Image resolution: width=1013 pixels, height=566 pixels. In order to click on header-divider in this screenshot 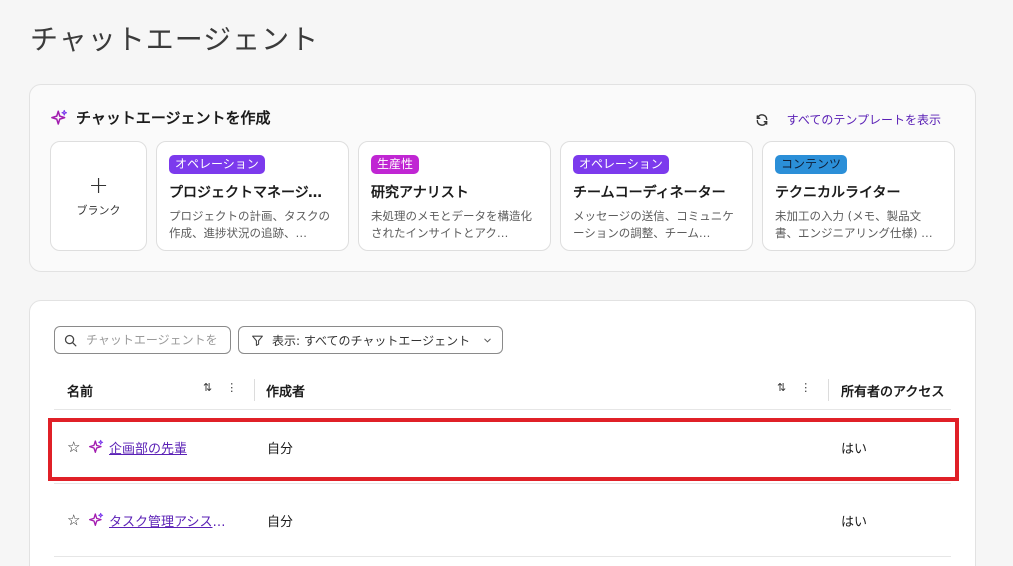, I will do `click(502, 409)`.